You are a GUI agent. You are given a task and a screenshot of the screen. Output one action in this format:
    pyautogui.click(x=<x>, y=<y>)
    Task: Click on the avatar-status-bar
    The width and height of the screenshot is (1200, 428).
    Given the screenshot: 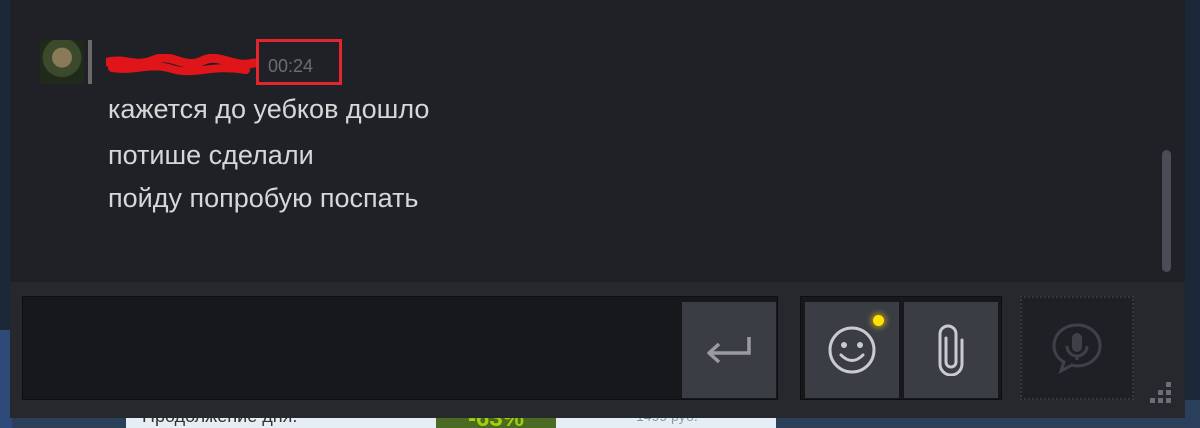 What is the action you would take?
    pyautogui.click(x=90, y=62)
    